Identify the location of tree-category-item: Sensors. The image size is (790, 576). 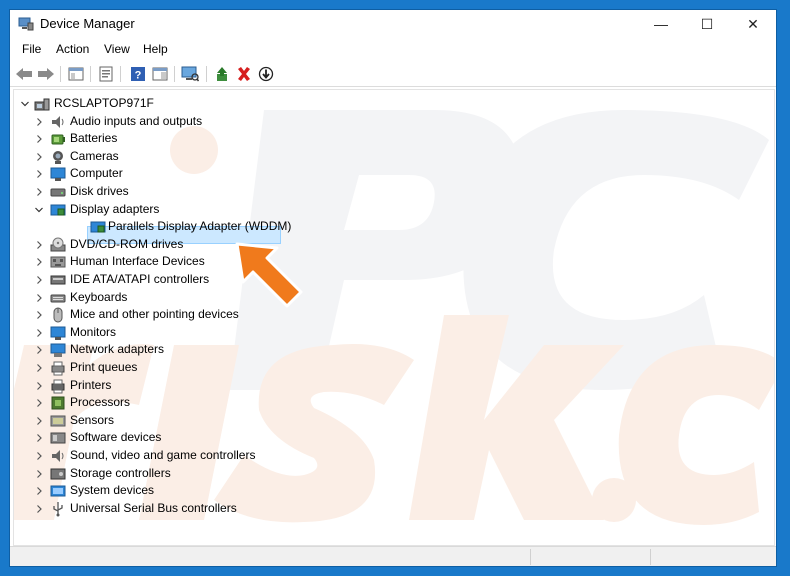
(164, 420).